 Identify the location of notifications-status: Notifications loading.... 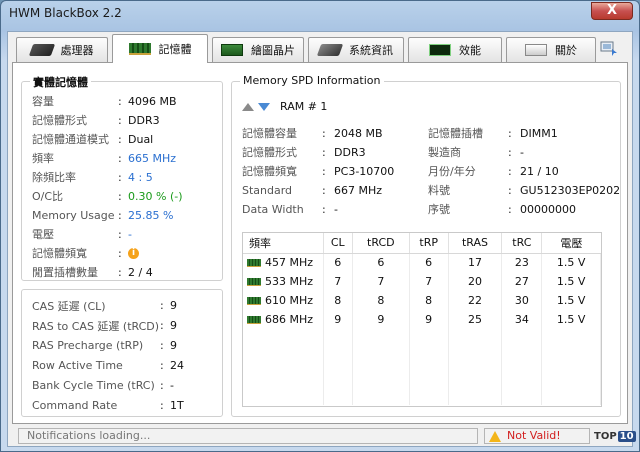
(248, 436).